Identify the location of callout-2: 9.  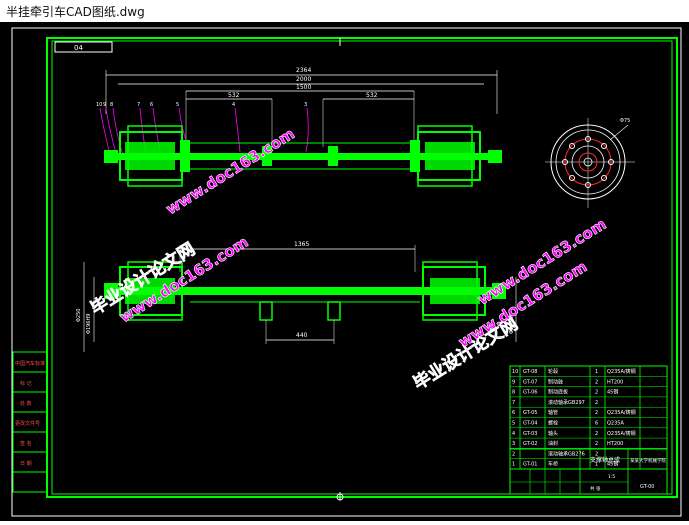
(104, 105).